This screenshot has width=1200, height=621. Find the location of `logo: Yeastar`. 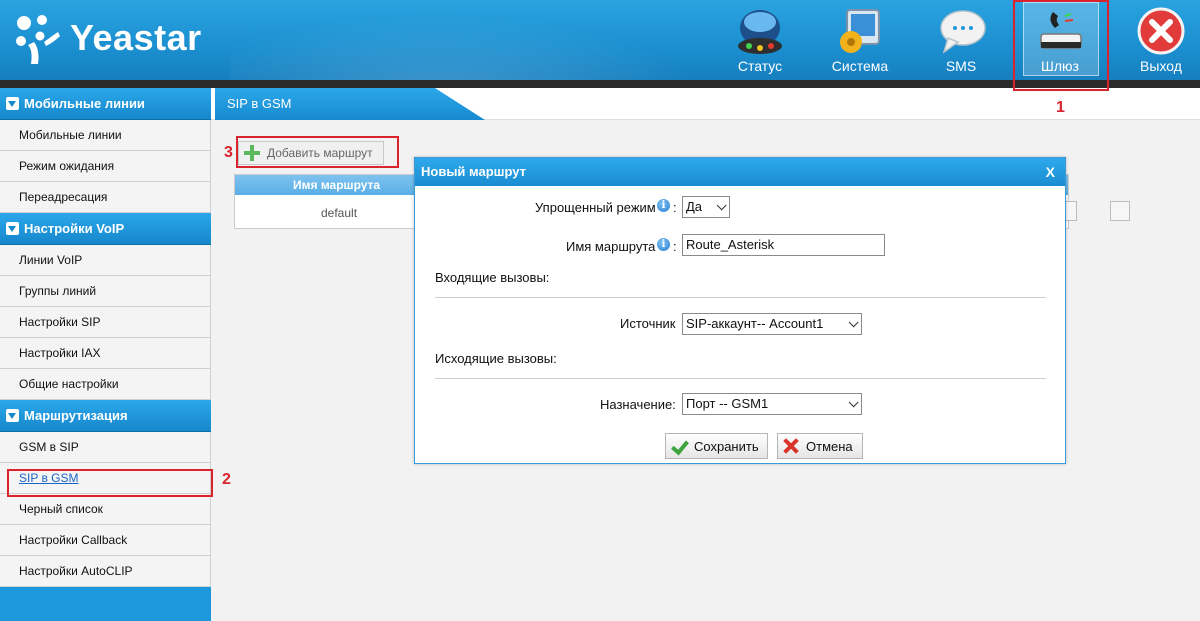

logo: Yeastar is located at coordinates (108, 38).